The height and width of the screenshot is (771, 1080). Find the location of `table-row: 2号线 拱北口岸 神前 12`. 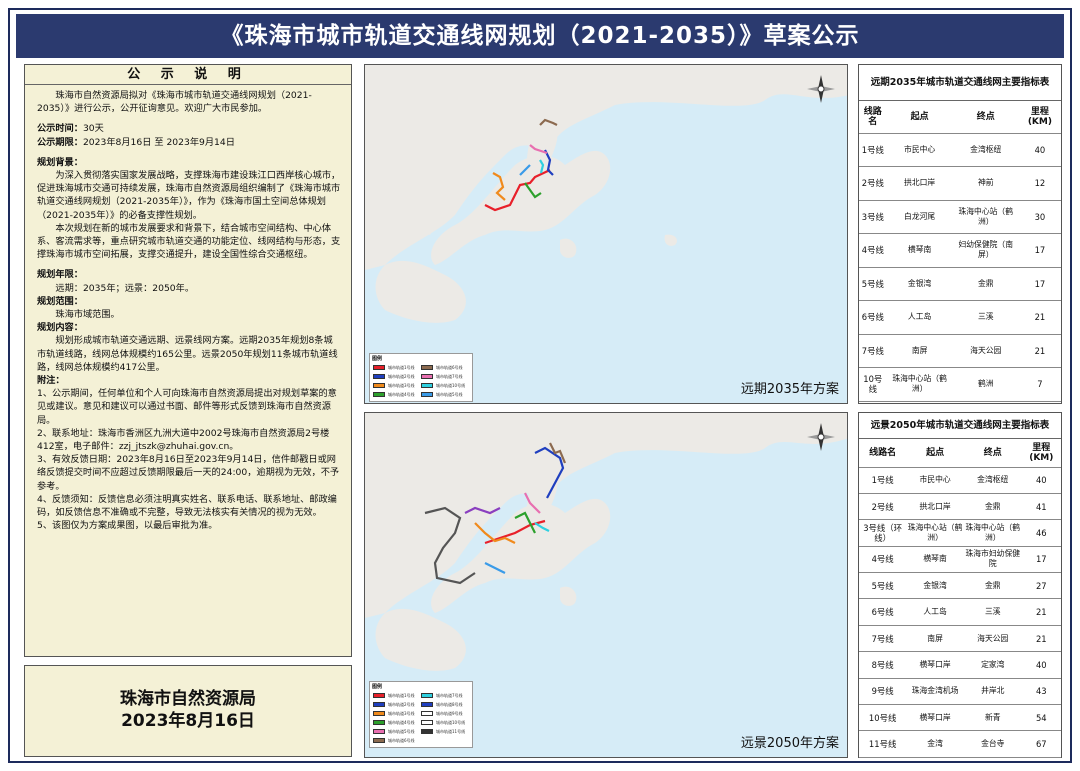

table-row: 2号线 拱北口岸 神前 12 is located at coordinates (960, 183).